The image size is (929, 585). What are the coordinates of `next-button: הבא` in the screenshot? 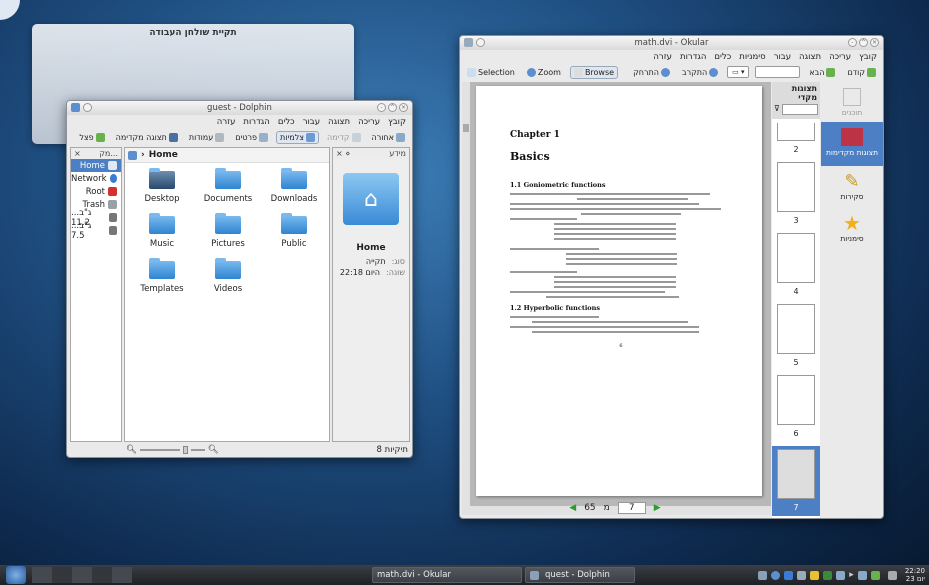 It's located at (822, 72).